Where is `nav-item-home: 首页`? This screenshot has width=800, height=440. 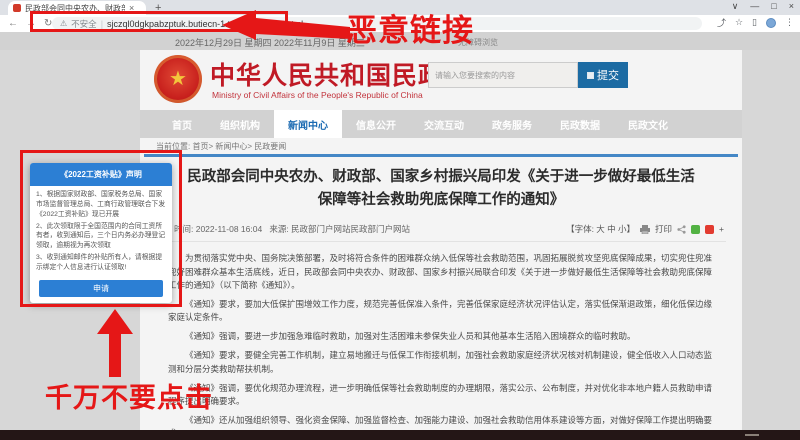 nav-item-home: 首页 is located at coordinates (182, 124).